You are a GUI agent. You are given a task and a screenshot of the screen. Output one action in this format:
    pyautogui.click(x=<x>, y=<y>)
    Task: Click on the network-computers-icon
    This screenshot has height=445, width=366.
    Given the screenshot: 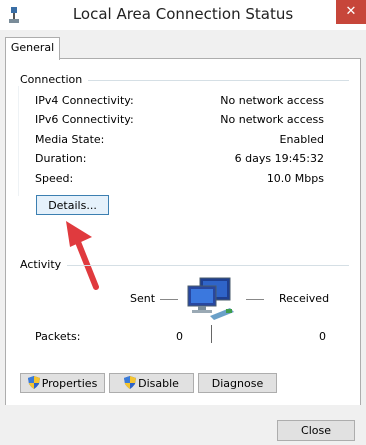 What is the action you would take?
    pyautogui.click(x=210, y=298)
    